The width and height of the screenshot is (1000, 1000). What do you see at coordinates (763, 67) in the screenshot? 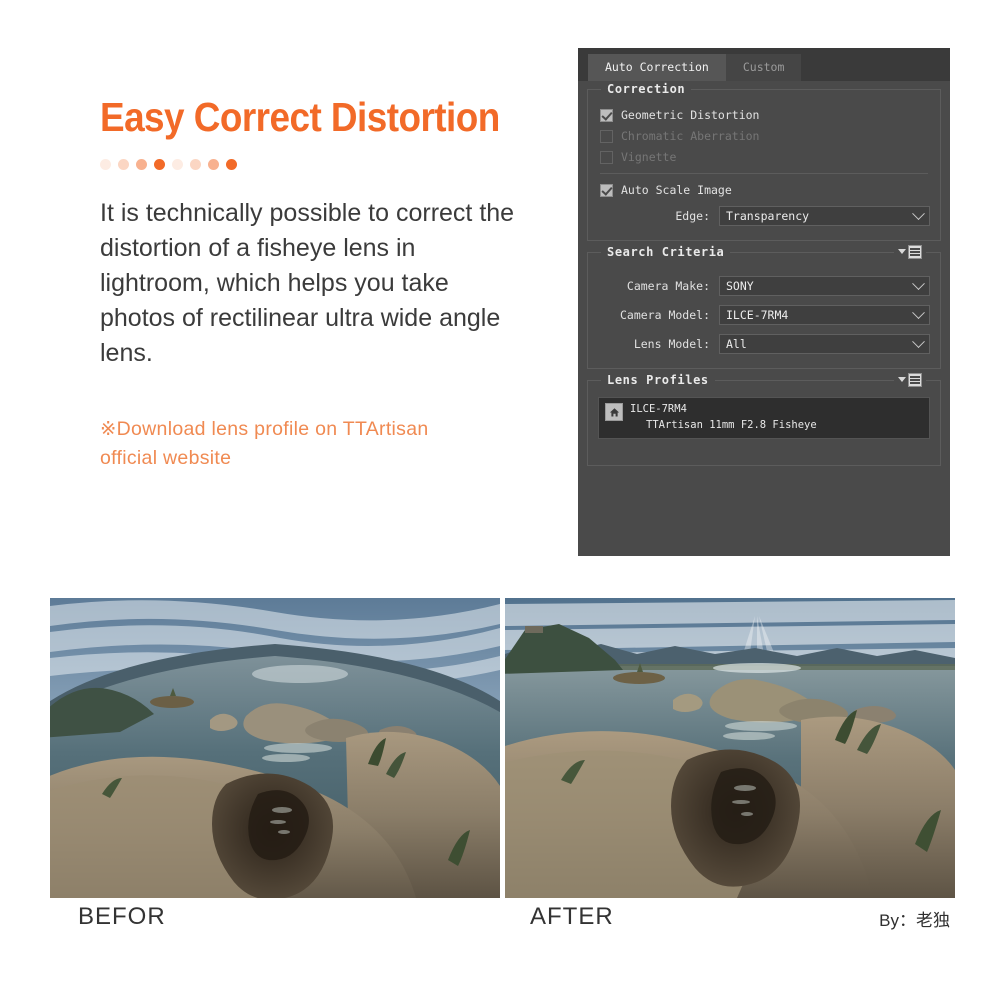
I see `tab-custom: Custom` at bounding box center [763, 67].